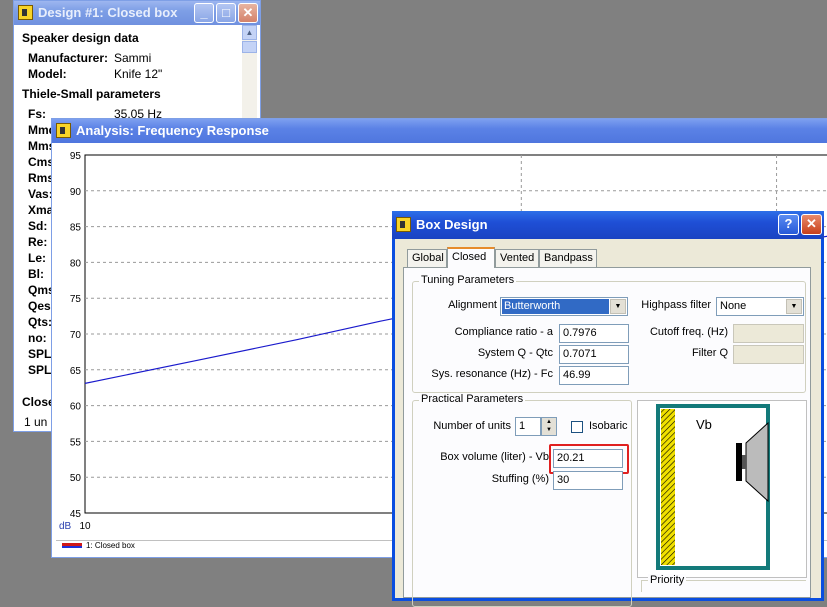 The image size is (827, 607). What do you see at coordinates (594, 333) in the screenshot?
I see `compliance-input: 0.7976` at bounding box center [594, 333].